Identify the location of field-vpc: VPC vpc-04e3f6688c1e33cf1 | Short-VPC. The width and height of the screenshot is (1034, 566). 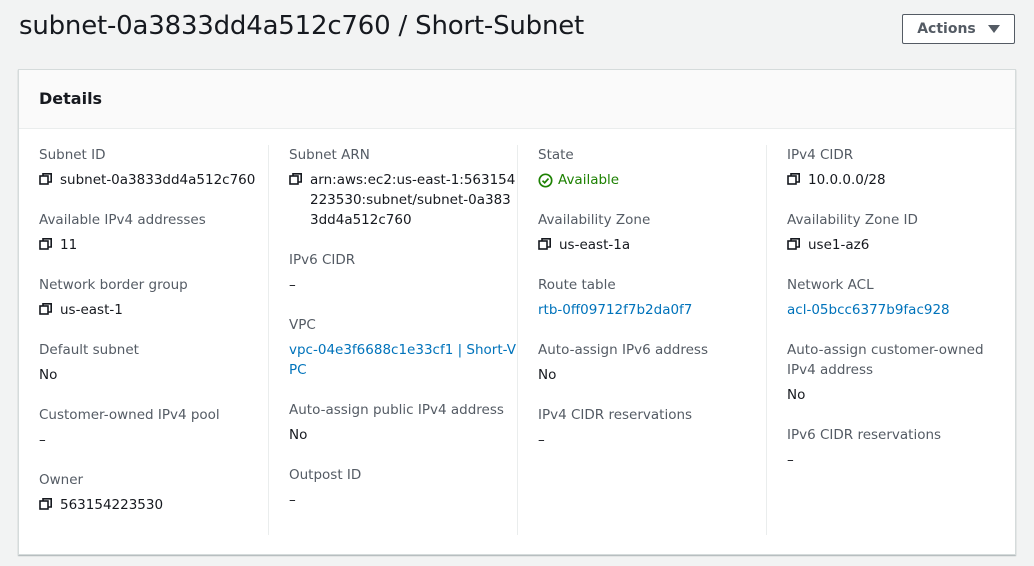
(403, 347).